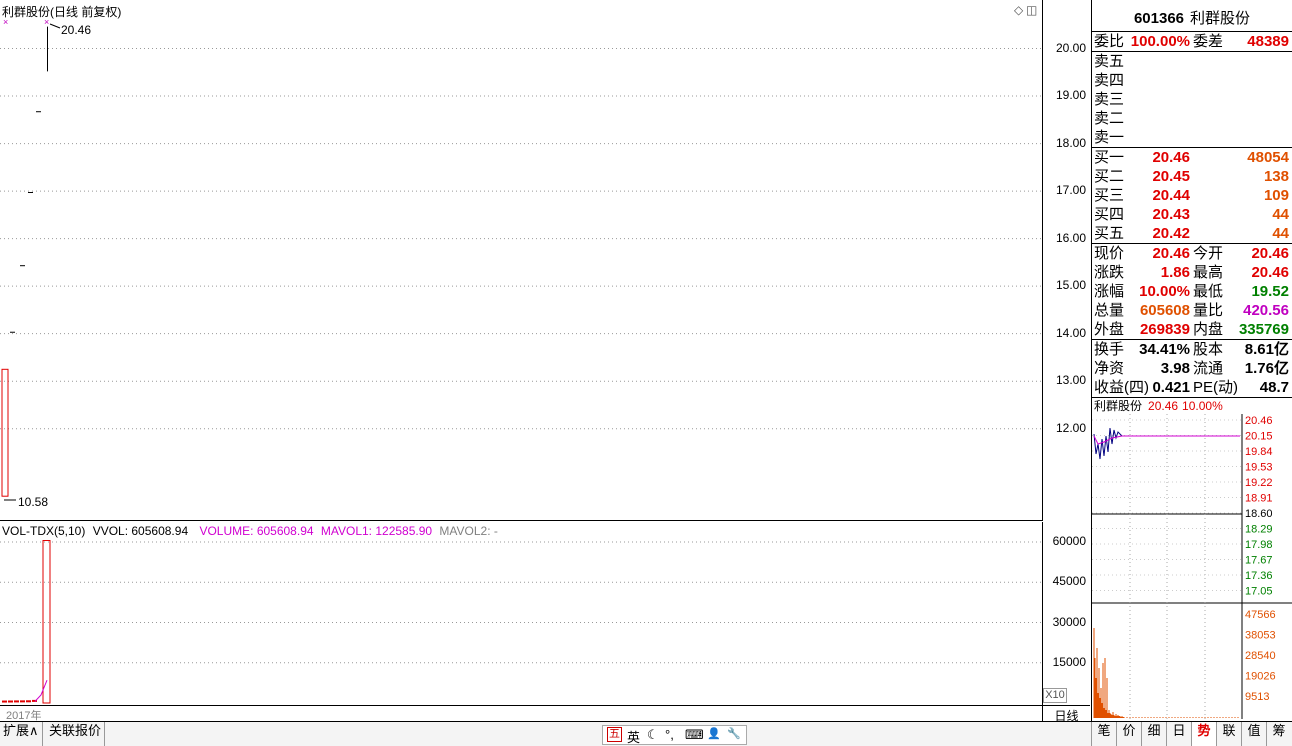  What do you see at coordinates (1160, 41) in the screenshot?
I see `weibi-value: 100.00%` at bounding box center [1160, 41].